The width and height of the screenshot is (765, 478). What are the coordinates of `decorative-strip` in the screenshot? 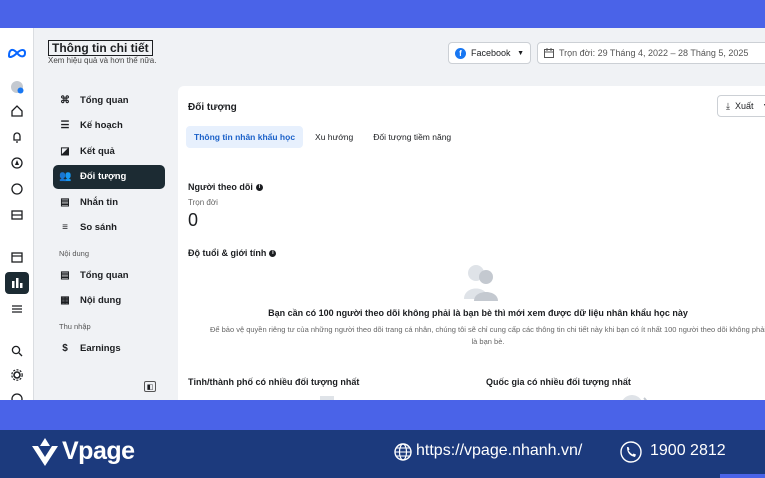 It's located at (382, 415).